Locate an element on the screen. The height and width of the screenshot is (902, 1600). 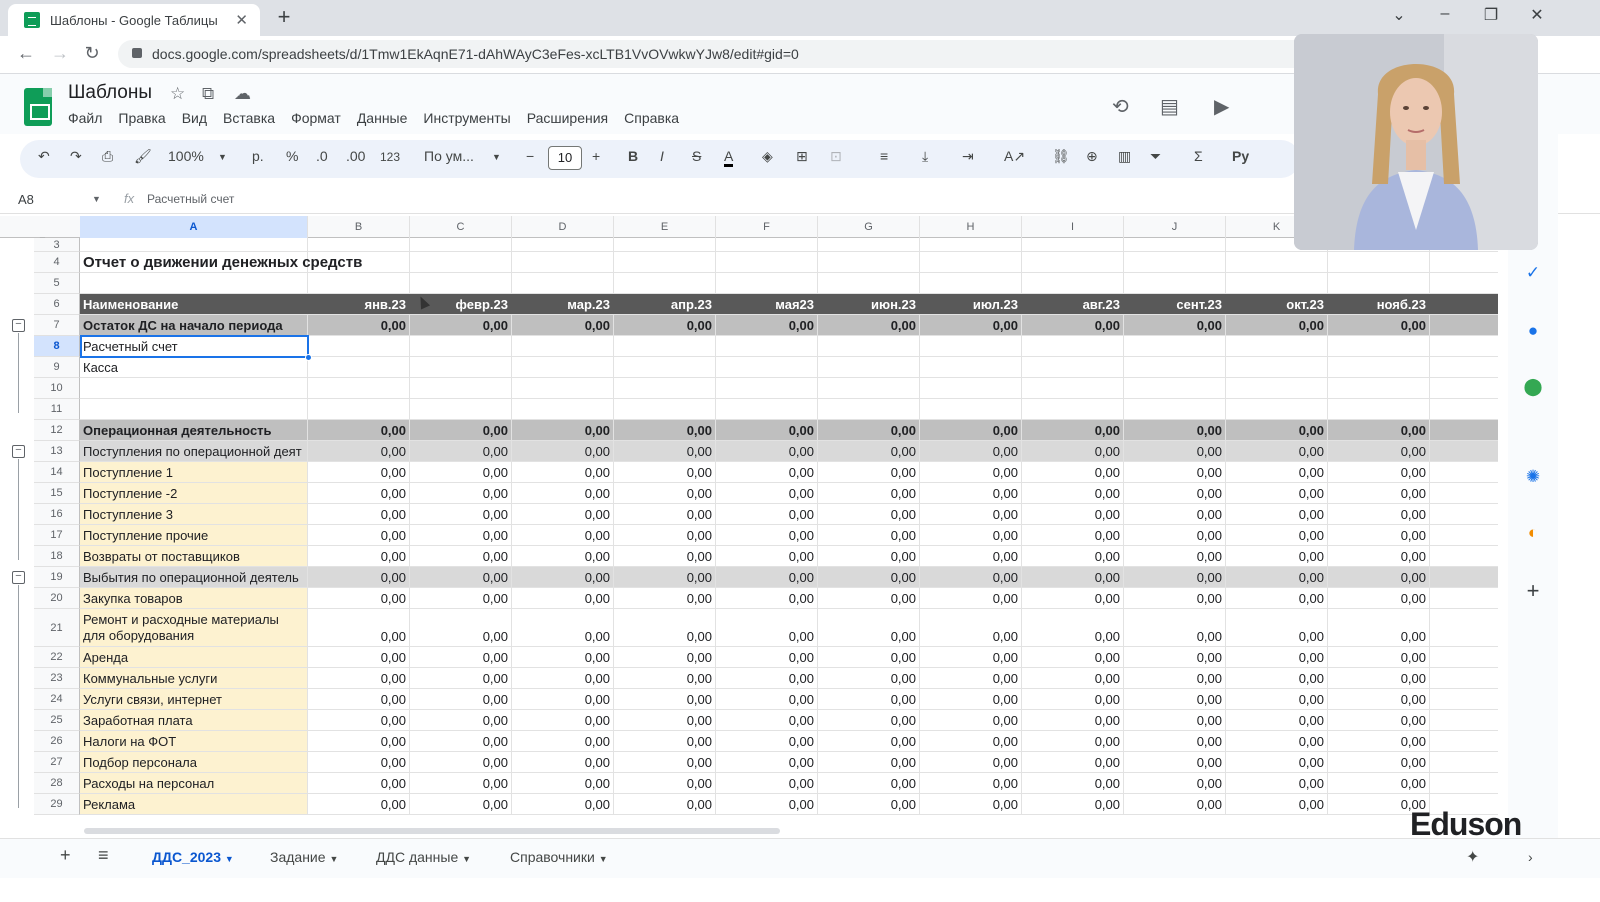
undo-icon: ↶ is located at coordinates (44, 156).